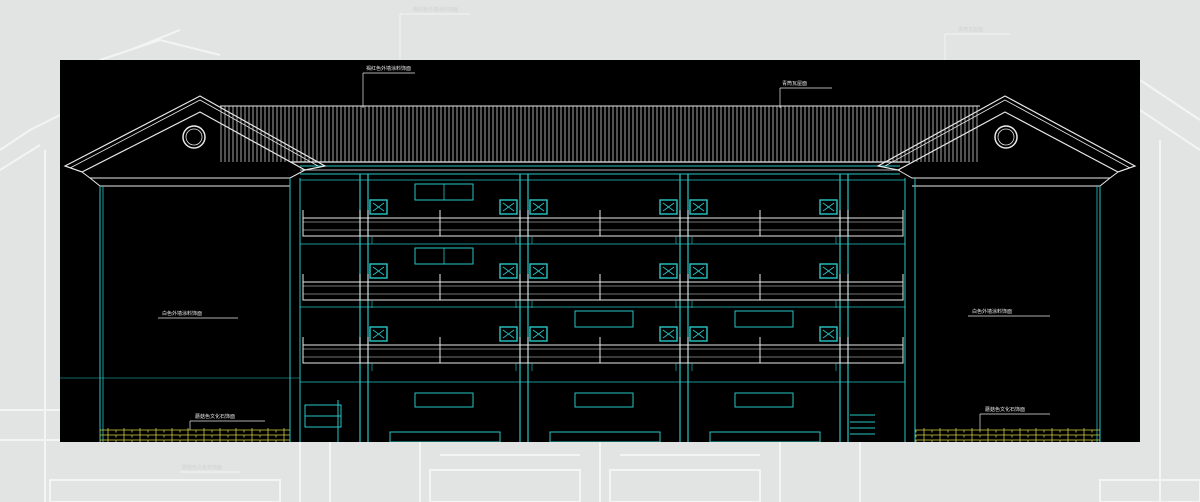  I want to click on label-roof-red: 褐红色外墙涂料饰面, so click(388, 68).